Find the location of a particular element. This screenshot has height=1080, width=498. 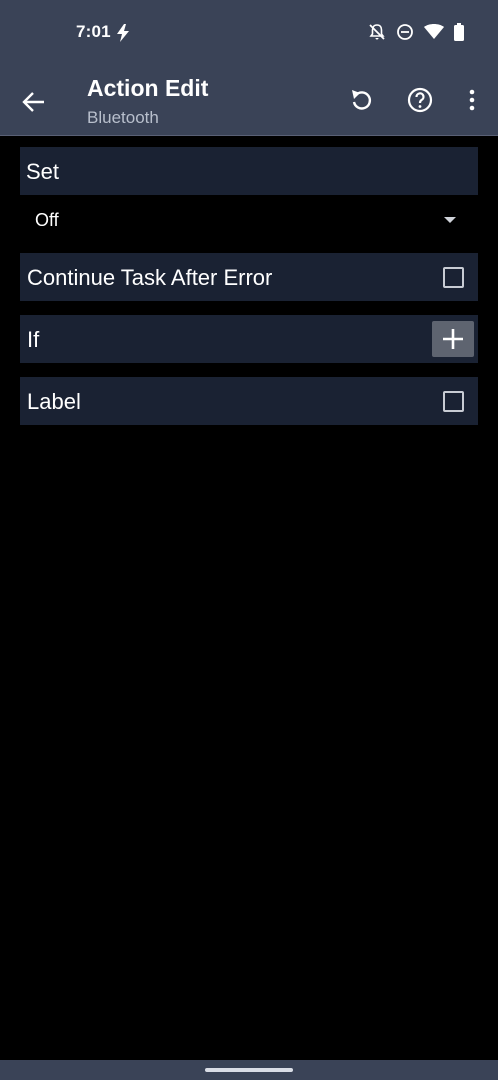

battery-icon is located at coordinates (459, 34).